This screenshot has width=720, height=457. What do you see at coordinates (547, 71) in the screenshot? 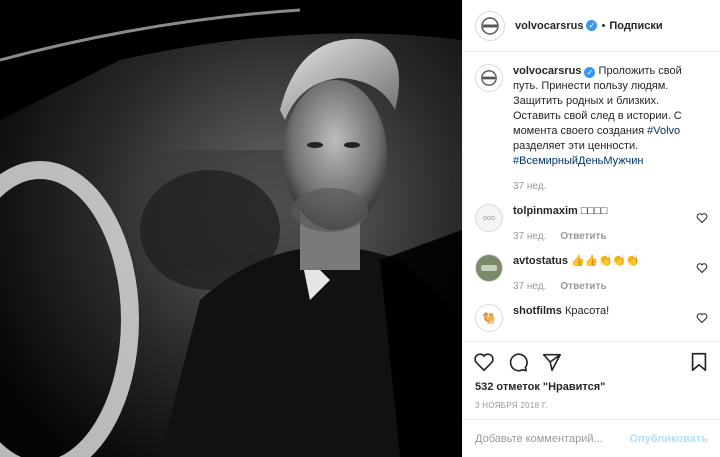
I see `caption-username: volvocarsrus` at bounding box center [547, 71].